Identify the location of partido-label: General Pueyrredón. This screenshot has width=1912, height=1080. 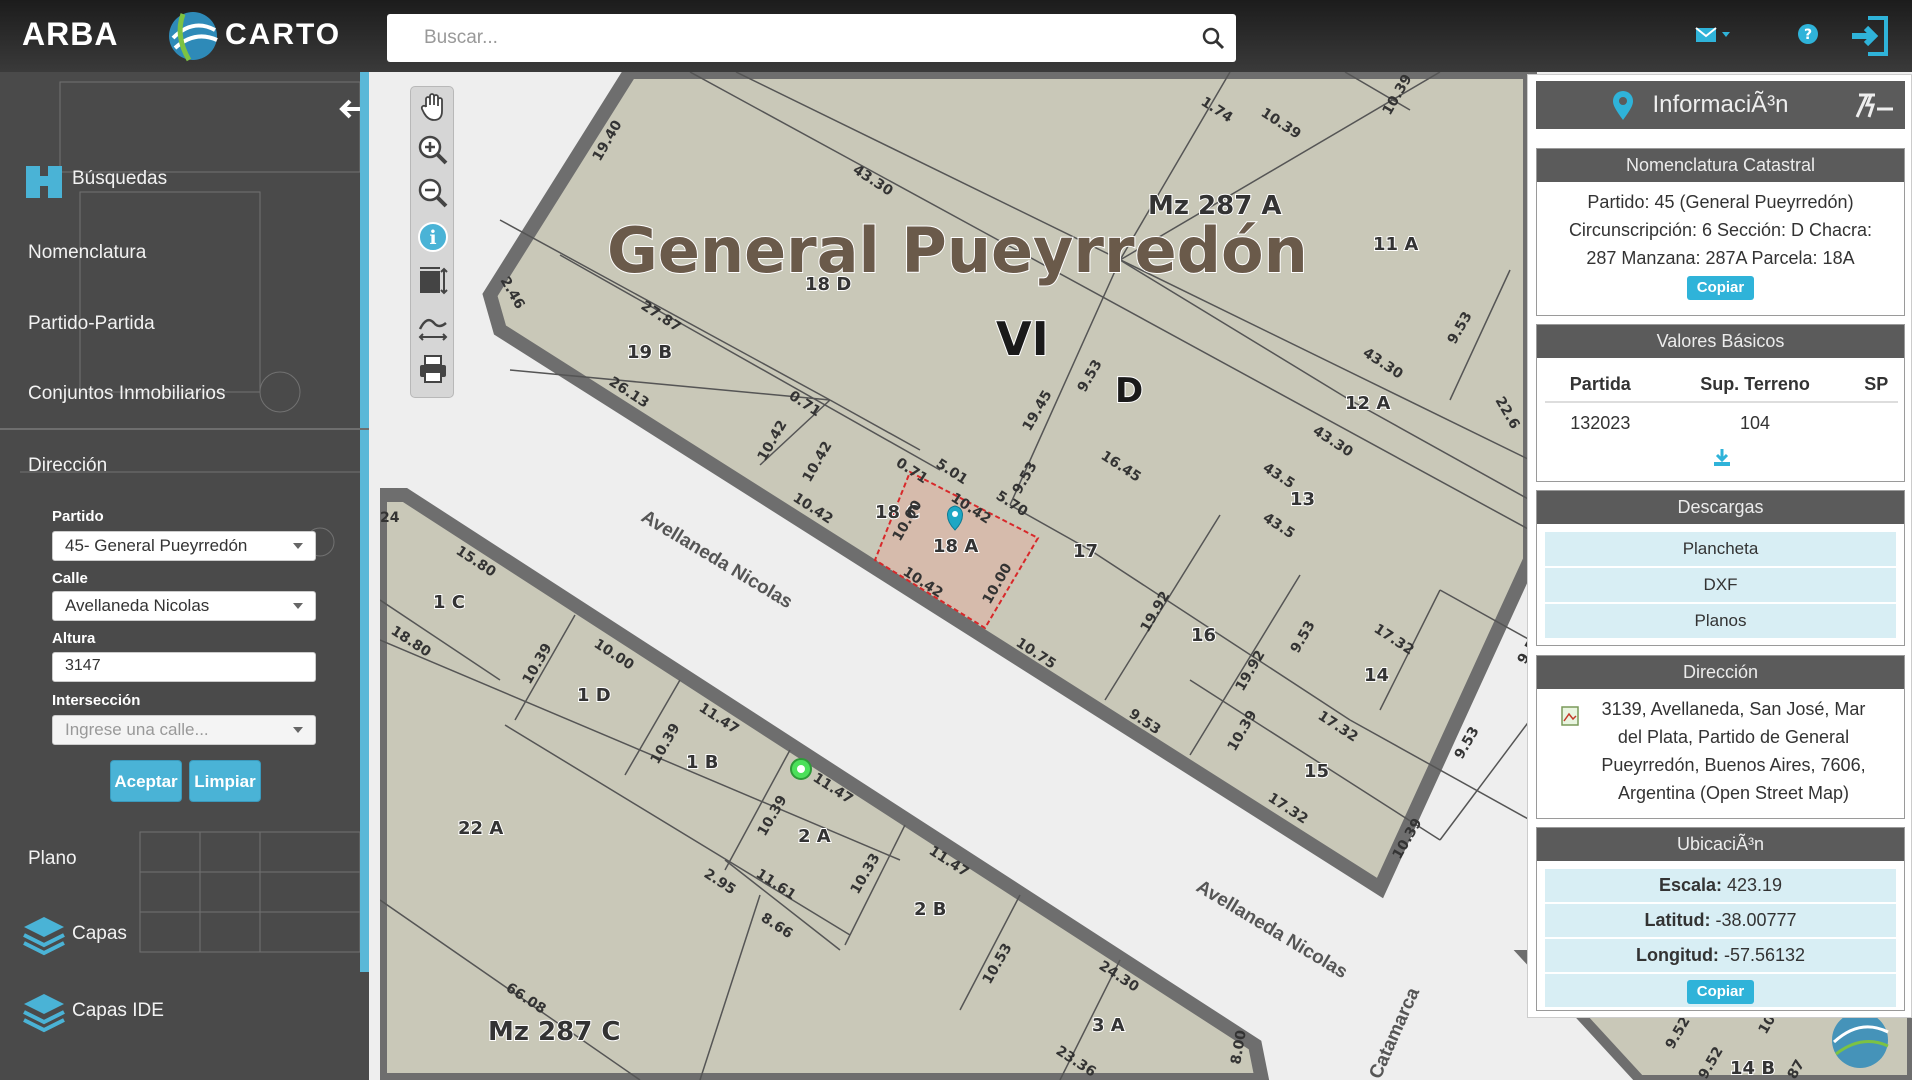
(957, 250).